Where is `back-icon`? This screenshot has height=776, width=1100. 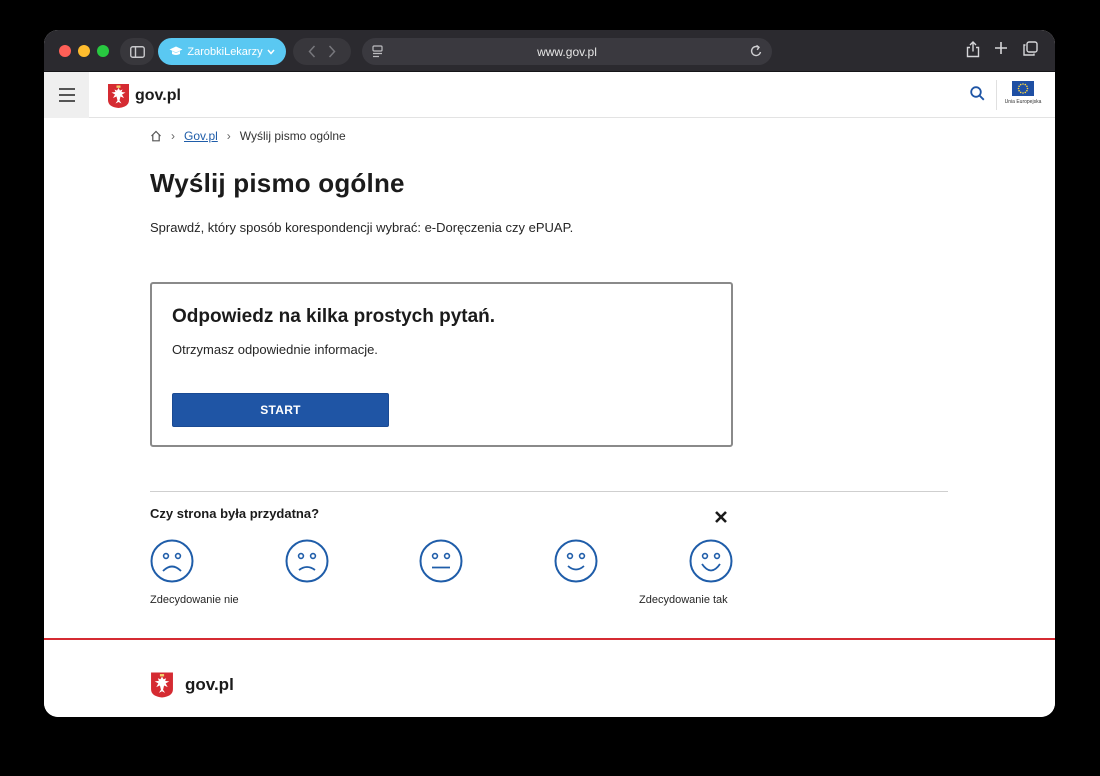 back-icon is located at coordinates (312, 51).